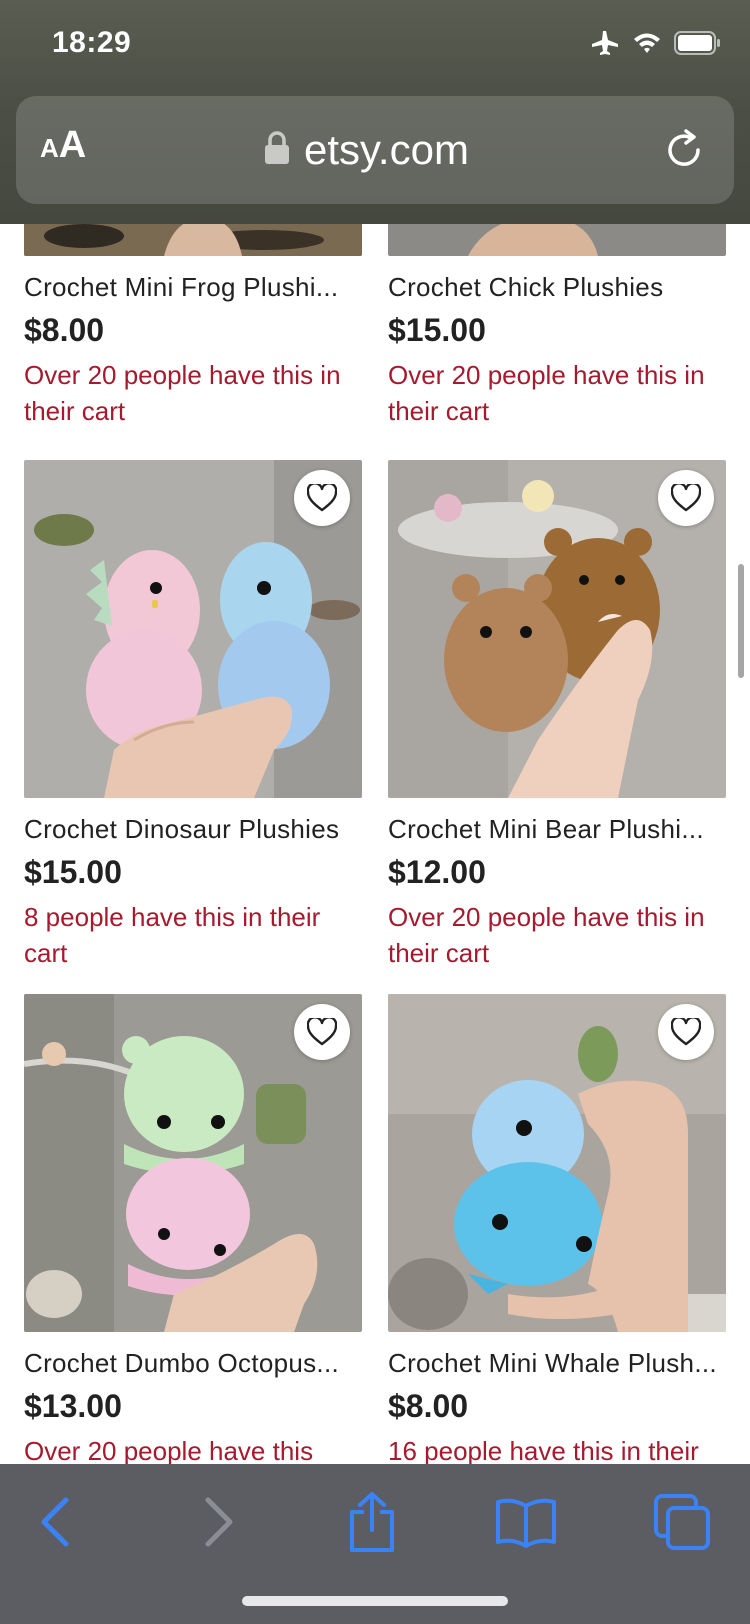  I want to click on reader-settings-button: A A, so click(63, 150).